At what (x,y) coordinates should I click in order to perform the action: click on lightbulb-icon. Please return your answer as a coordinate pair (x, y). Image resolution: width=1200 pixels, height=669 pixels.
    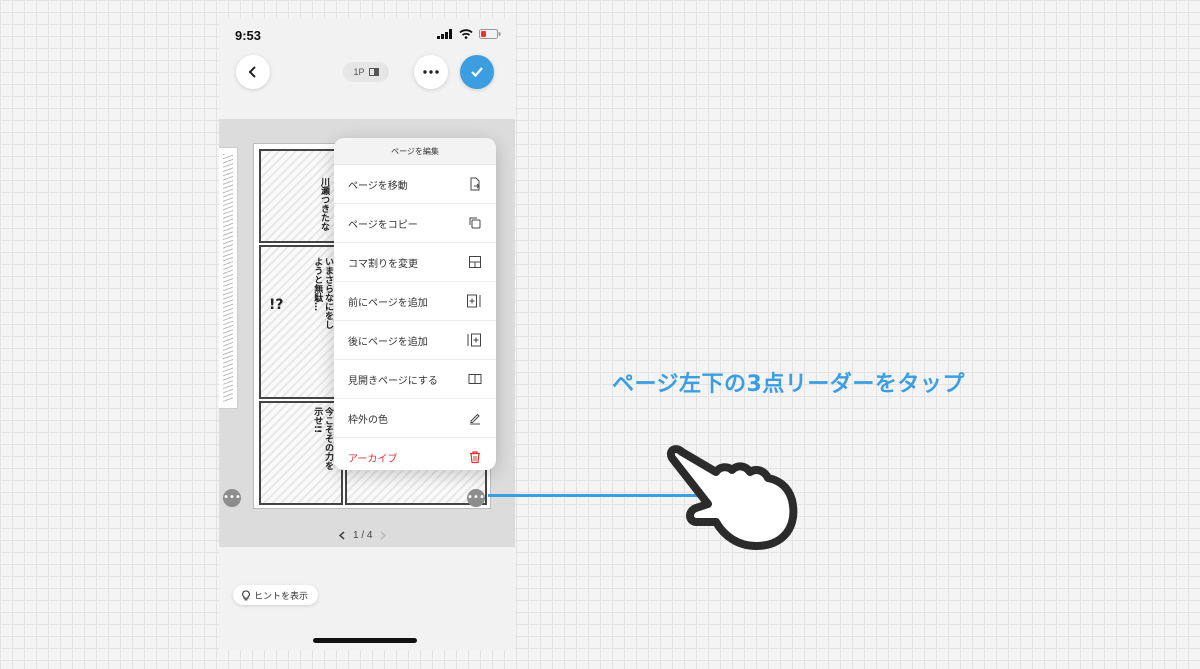
    Looking at the image, I should click on (246, 594).